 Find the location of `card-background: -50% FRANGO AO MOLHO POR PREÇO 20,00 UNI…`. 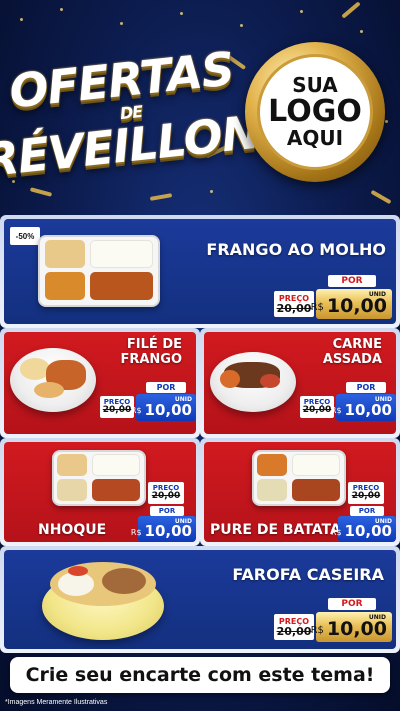

card-background: -50% FRANGO AO MOLHO POR PREÇO 20,00 UNI… is located at coordinates (200, 271).